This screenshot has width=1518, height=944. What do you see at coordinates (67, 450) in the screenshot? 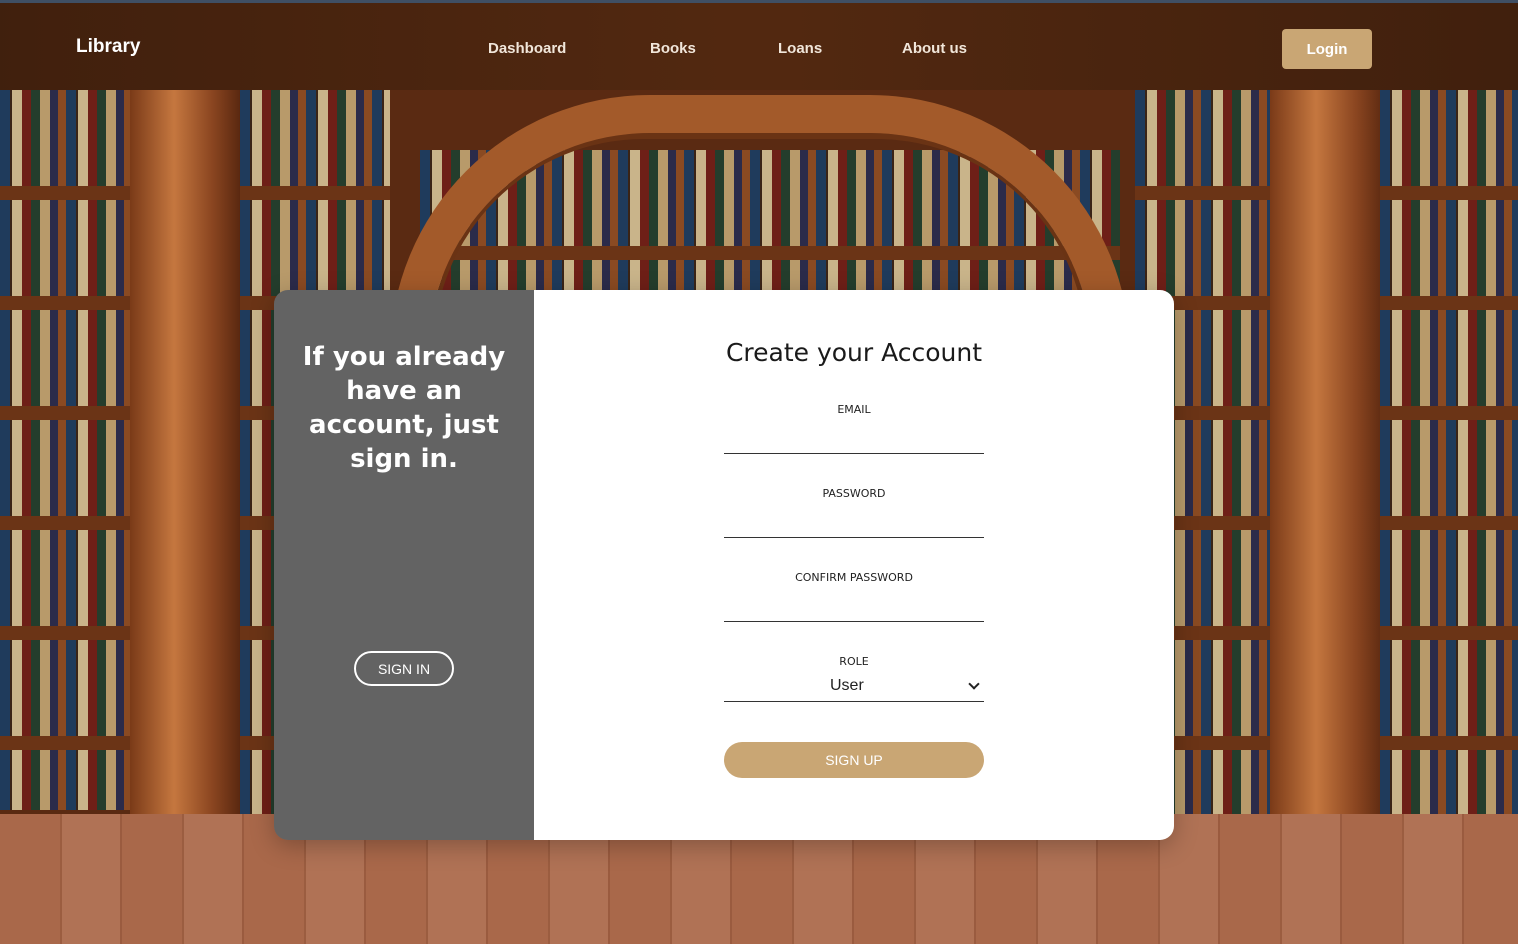
I see `bookshelf-left` at bounding box center [67, 450].